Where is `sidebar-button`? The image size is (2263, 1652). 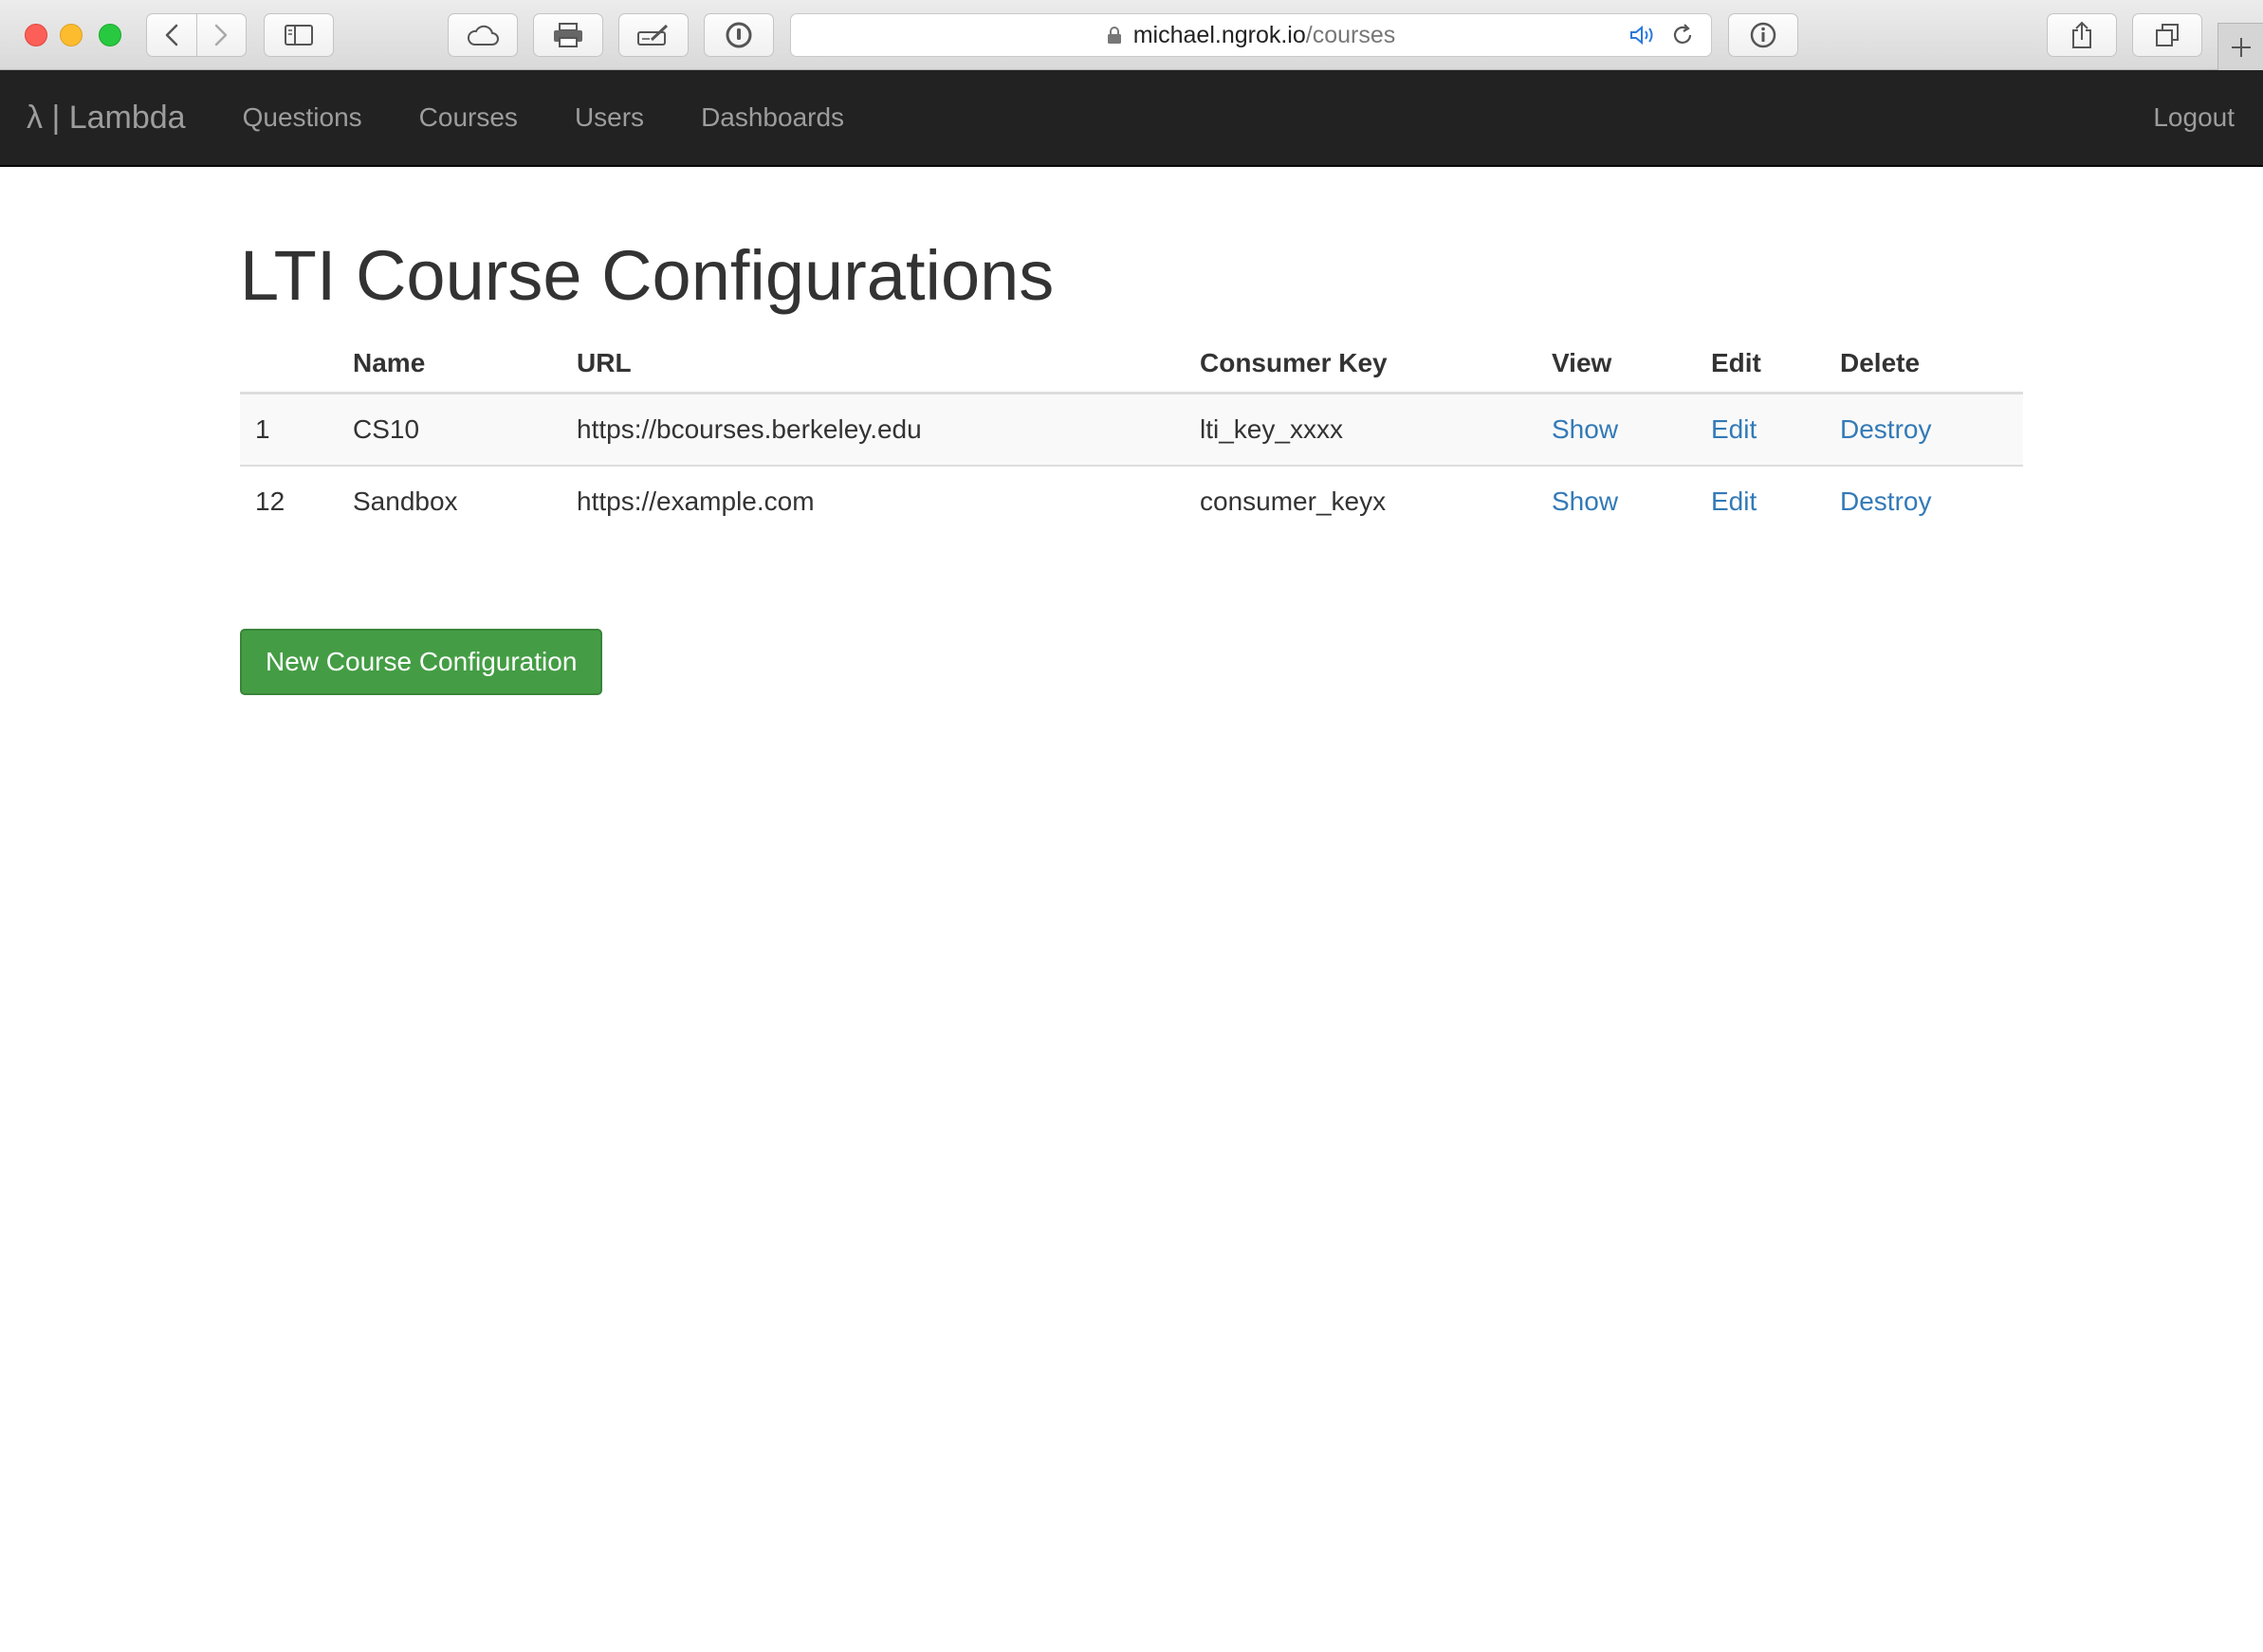
sidebar-button is located at coordinates (299, 35).